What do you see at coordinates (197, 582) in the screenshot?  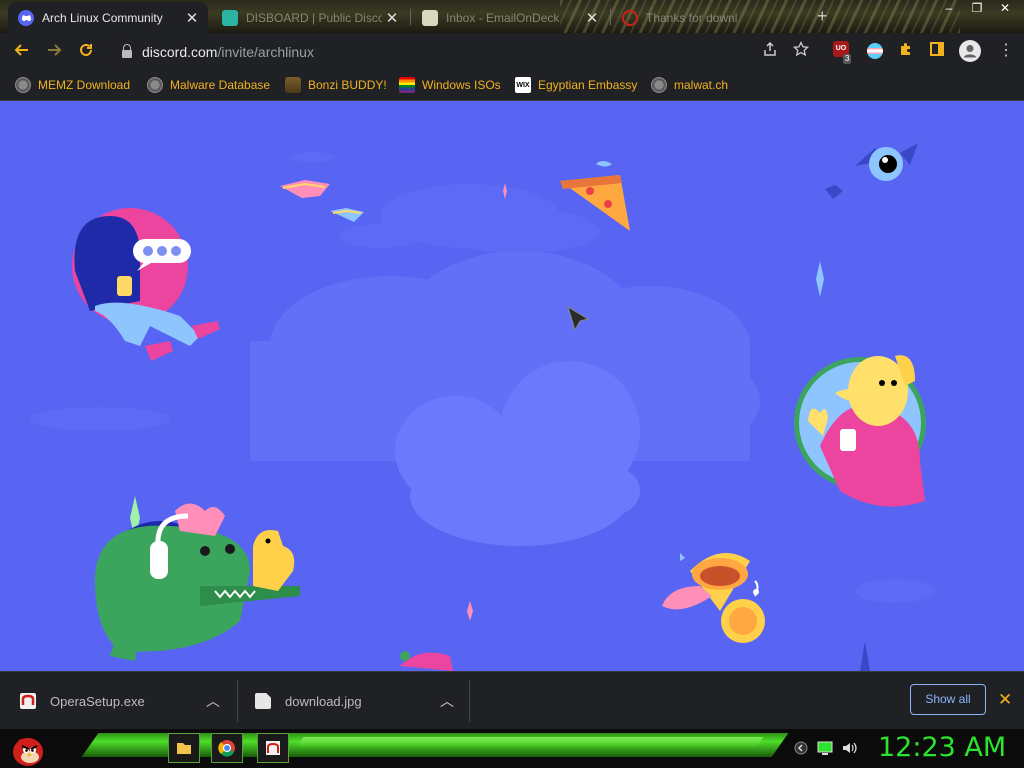 I see `green-dinosaur-character` at bounding box center [197, 582].